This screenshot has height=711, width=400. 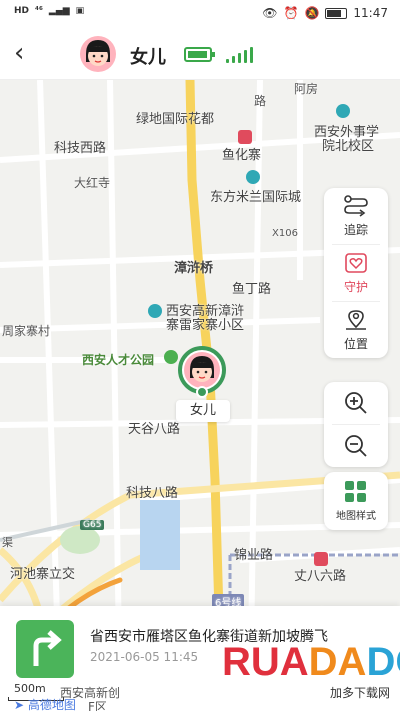 What do you see at coordinates (194, 268) in the screenshot?
I see `map-label: 漳浒桥` at bounding box center [194, 268].